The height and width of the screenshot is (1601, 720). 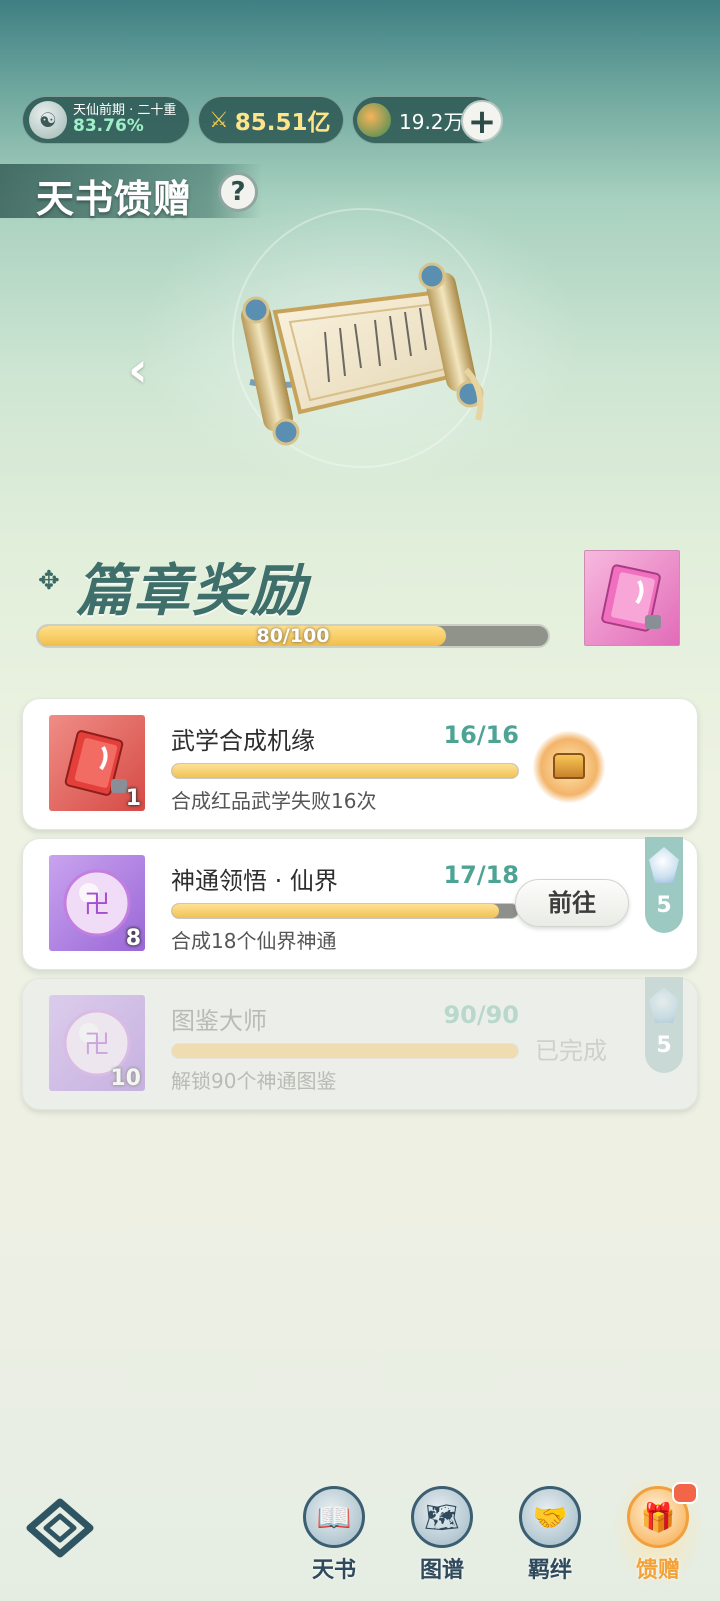 I want to click on handshake-icon: 🤝, so click(x=550, y=1517).